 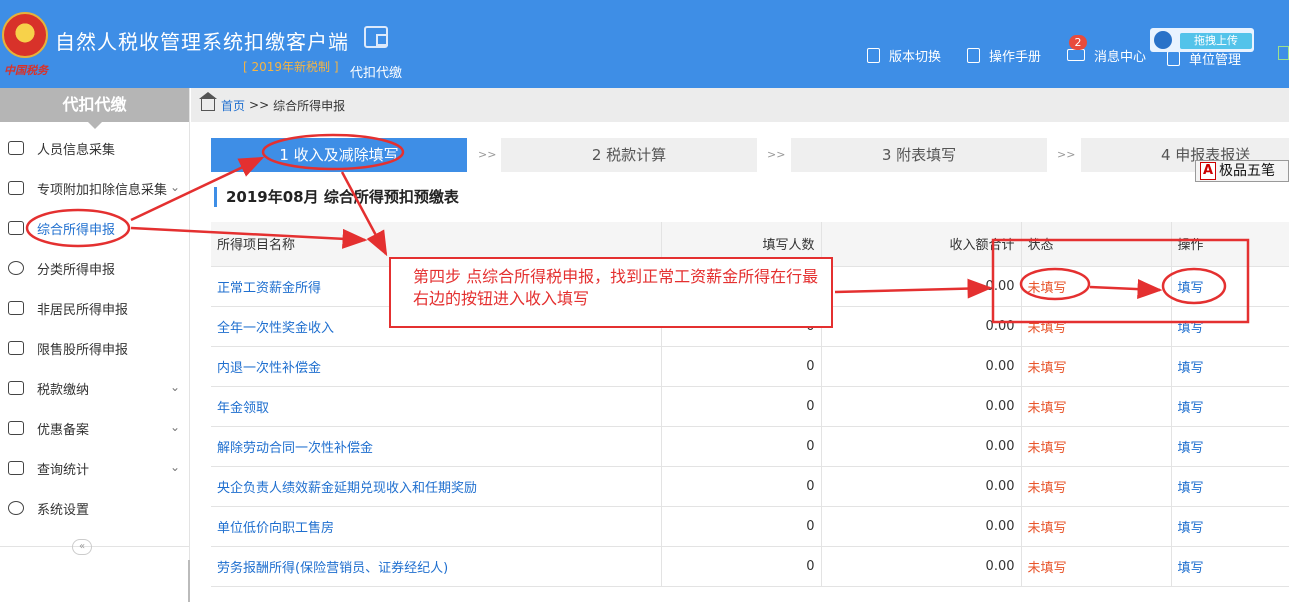 What do you see at coordinates (436, 446) in the screenshot?
I see `income-item-name: 解除劳动合同一次性补偿金` at bounding box center [436, 446].